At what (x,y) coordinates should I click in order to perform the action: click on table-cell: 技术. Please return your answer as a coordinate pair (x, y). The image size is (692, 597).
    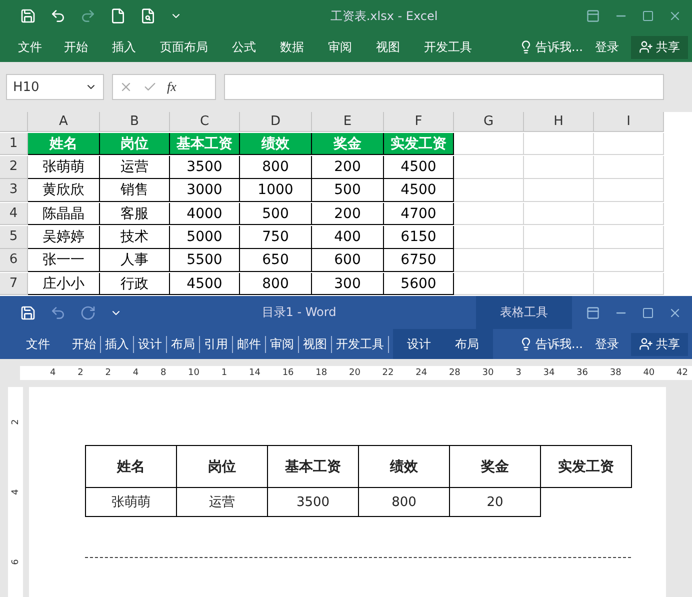
    Looking at the image, I should click on (135, 237).